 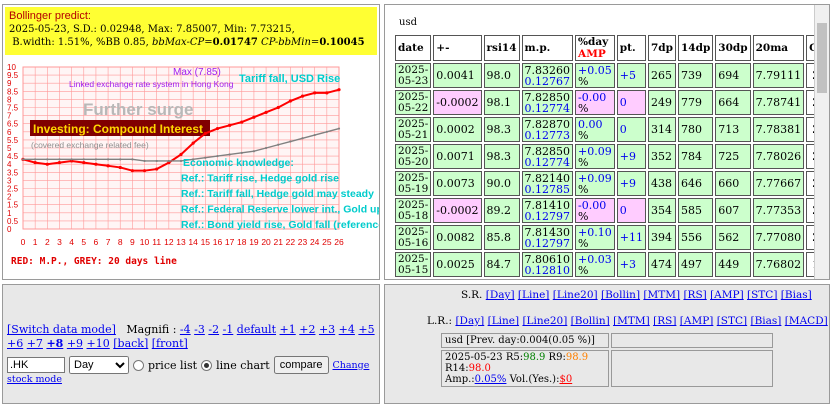 I want to click on stock-code-input, so click(x=36, y=365).